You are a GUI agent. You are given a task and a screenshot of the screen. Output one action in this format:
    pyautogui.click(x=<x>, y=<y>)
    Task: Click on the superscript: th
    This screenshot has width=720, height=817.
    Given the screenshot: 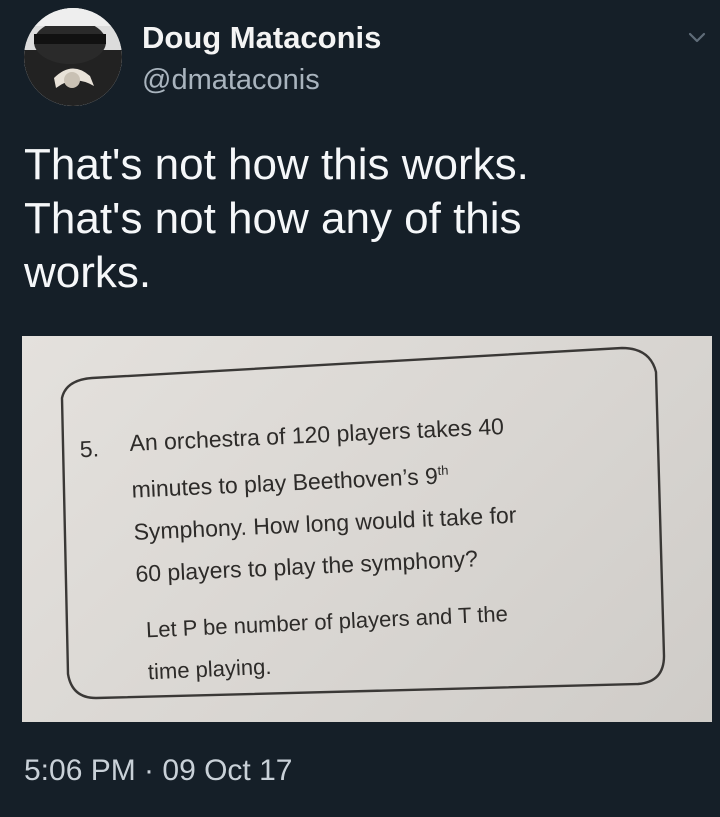 What is the action you would take?
    pyautogui.click(x=443, y=470)
    